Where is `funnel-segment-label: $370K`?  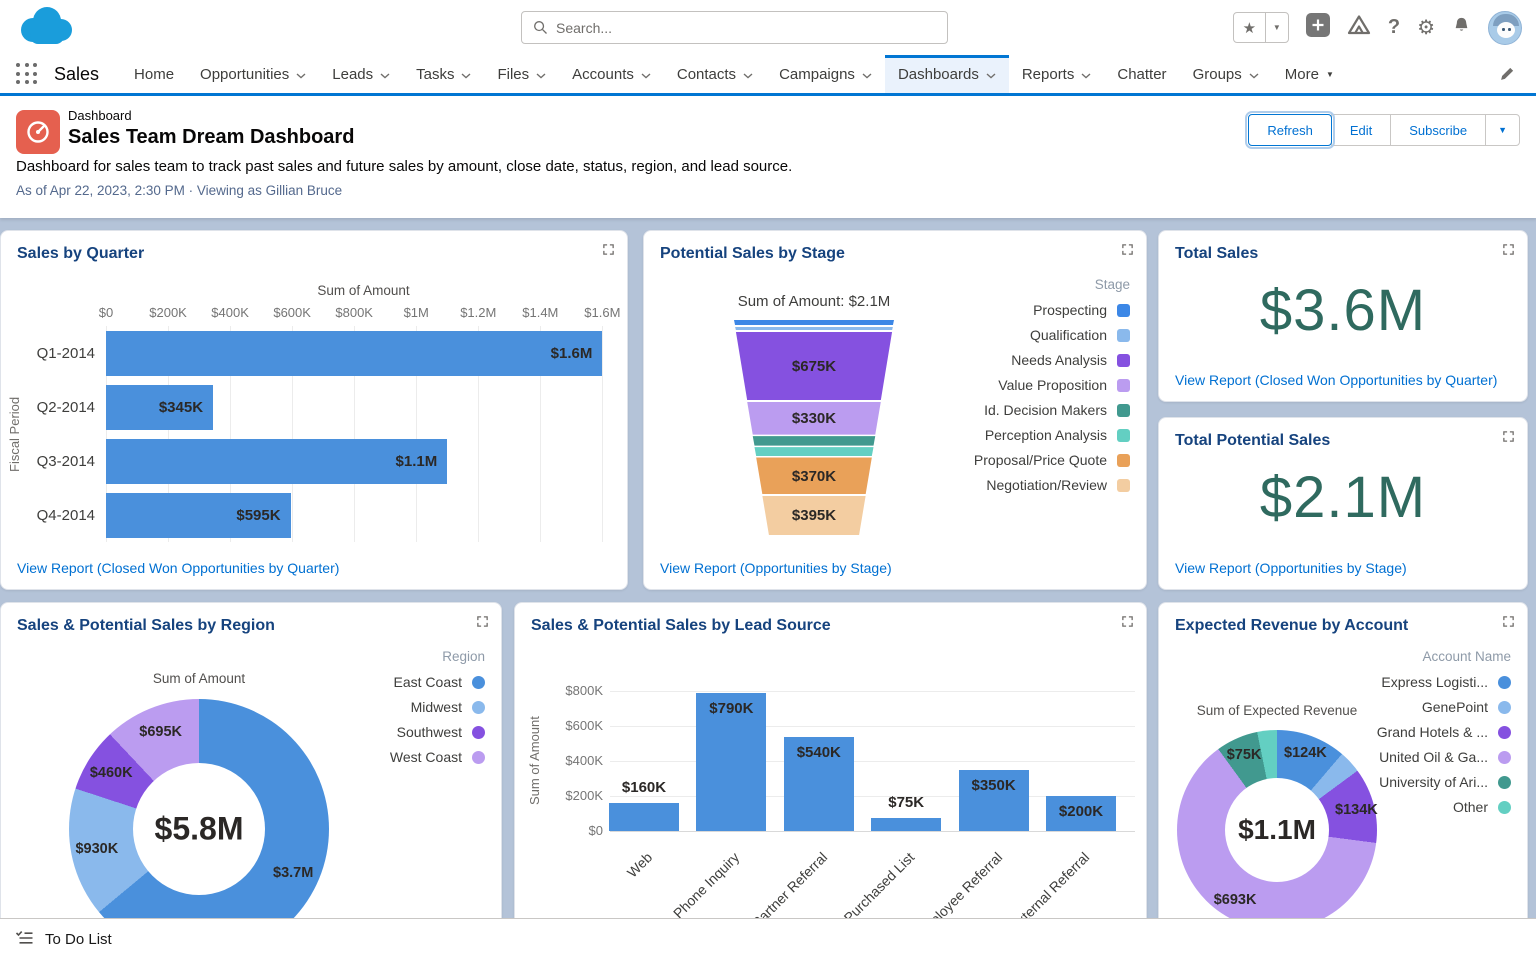
funnel-segment-label: $370K is located at coordinates (814, 476).